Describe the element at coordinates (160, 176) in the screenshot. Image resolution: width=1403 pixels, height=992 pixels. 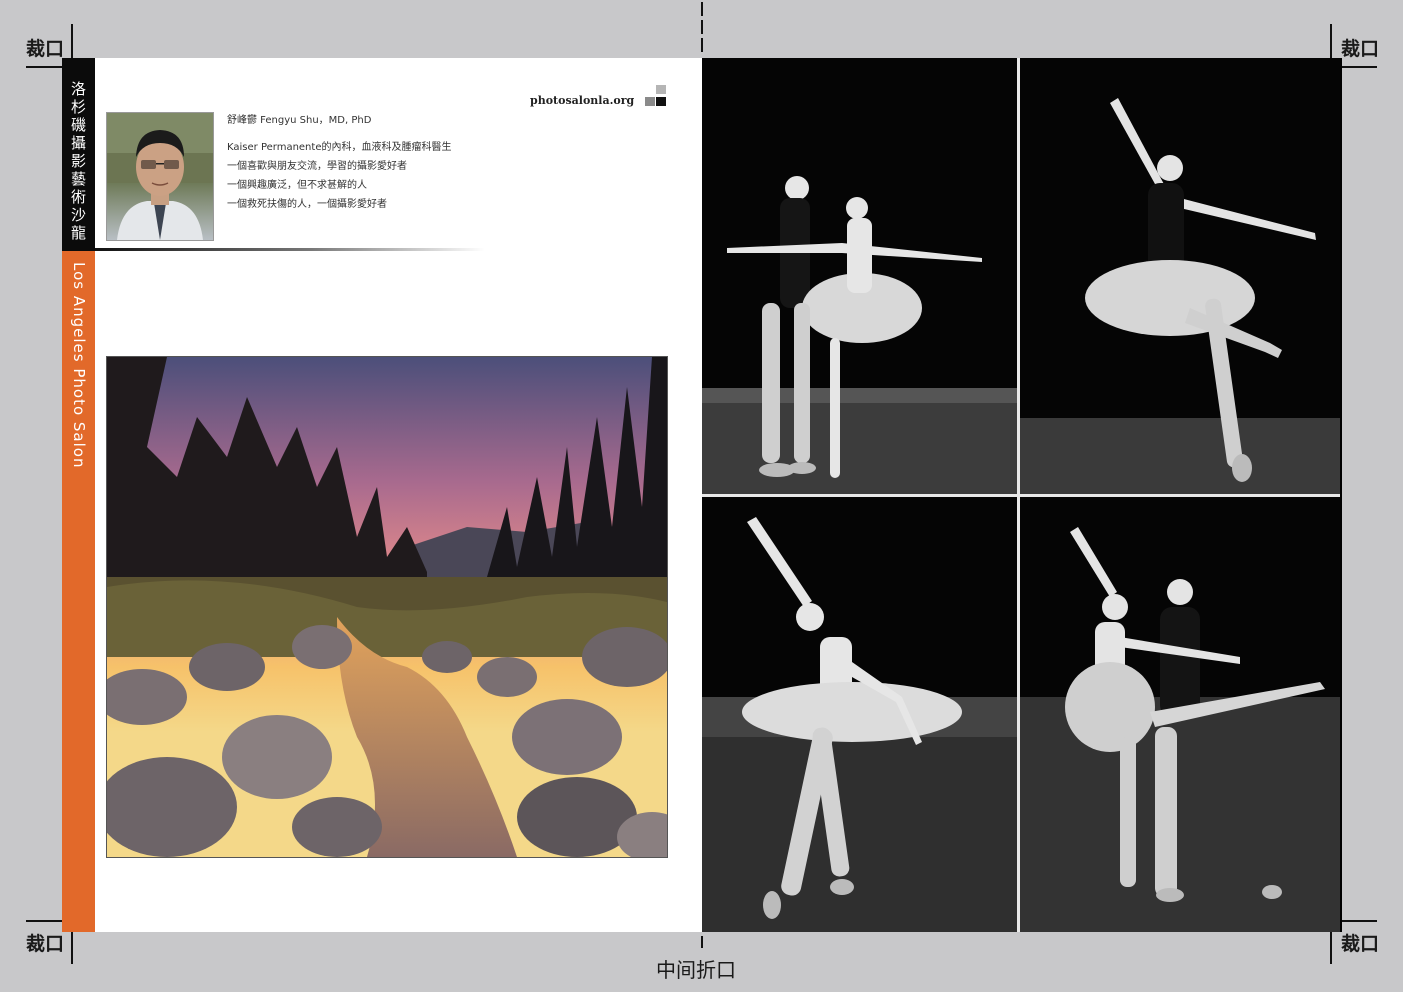
I see `author-portrait` at that location.